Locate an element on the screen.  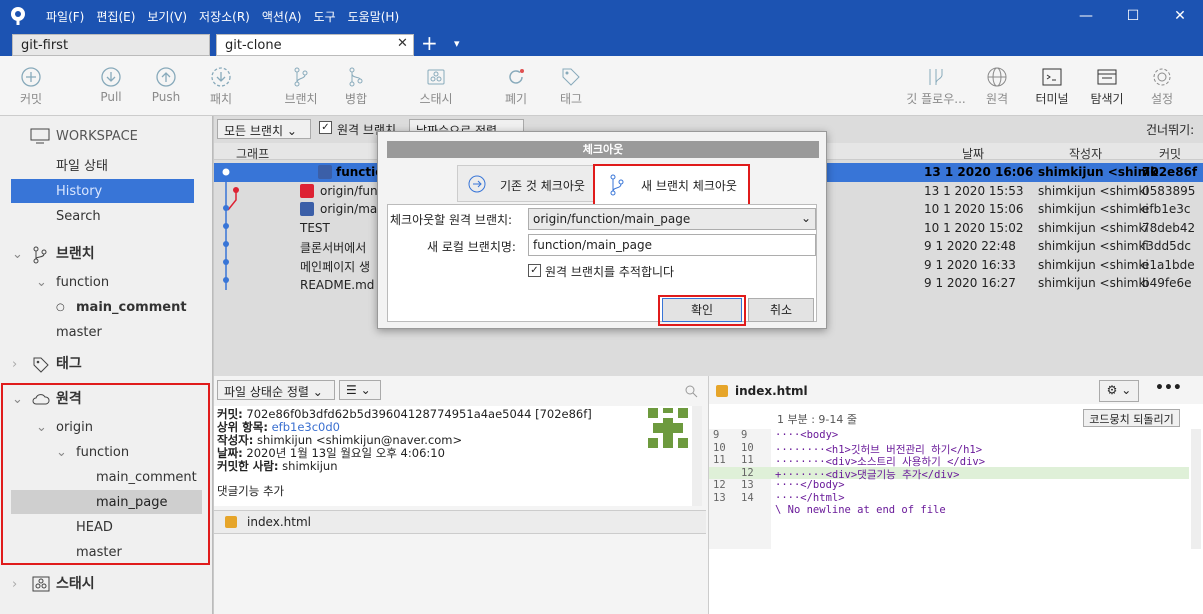
tags-section: › 태그 is located at coordinates (106, 364).